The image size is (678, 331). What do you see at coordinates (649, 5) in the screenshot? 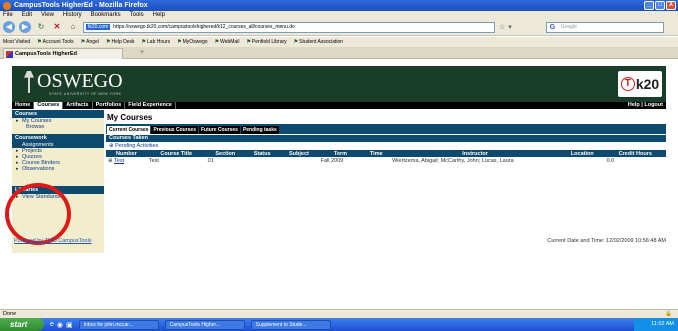
I see `minimize-button: _` at bounding box center [649, 5].